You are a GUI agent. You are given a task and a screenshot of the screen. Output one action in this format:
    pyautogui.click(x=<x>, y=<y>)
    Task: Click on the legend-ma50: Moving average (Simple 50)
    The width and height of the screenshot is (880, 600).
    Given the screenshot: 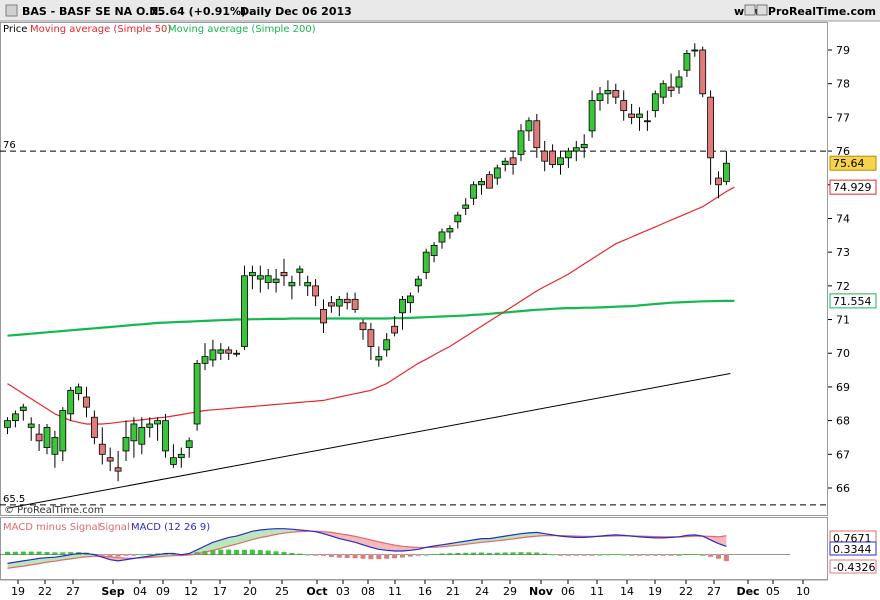 What is the action you would take?
    pyautogui.click(x=100, y=29)
    